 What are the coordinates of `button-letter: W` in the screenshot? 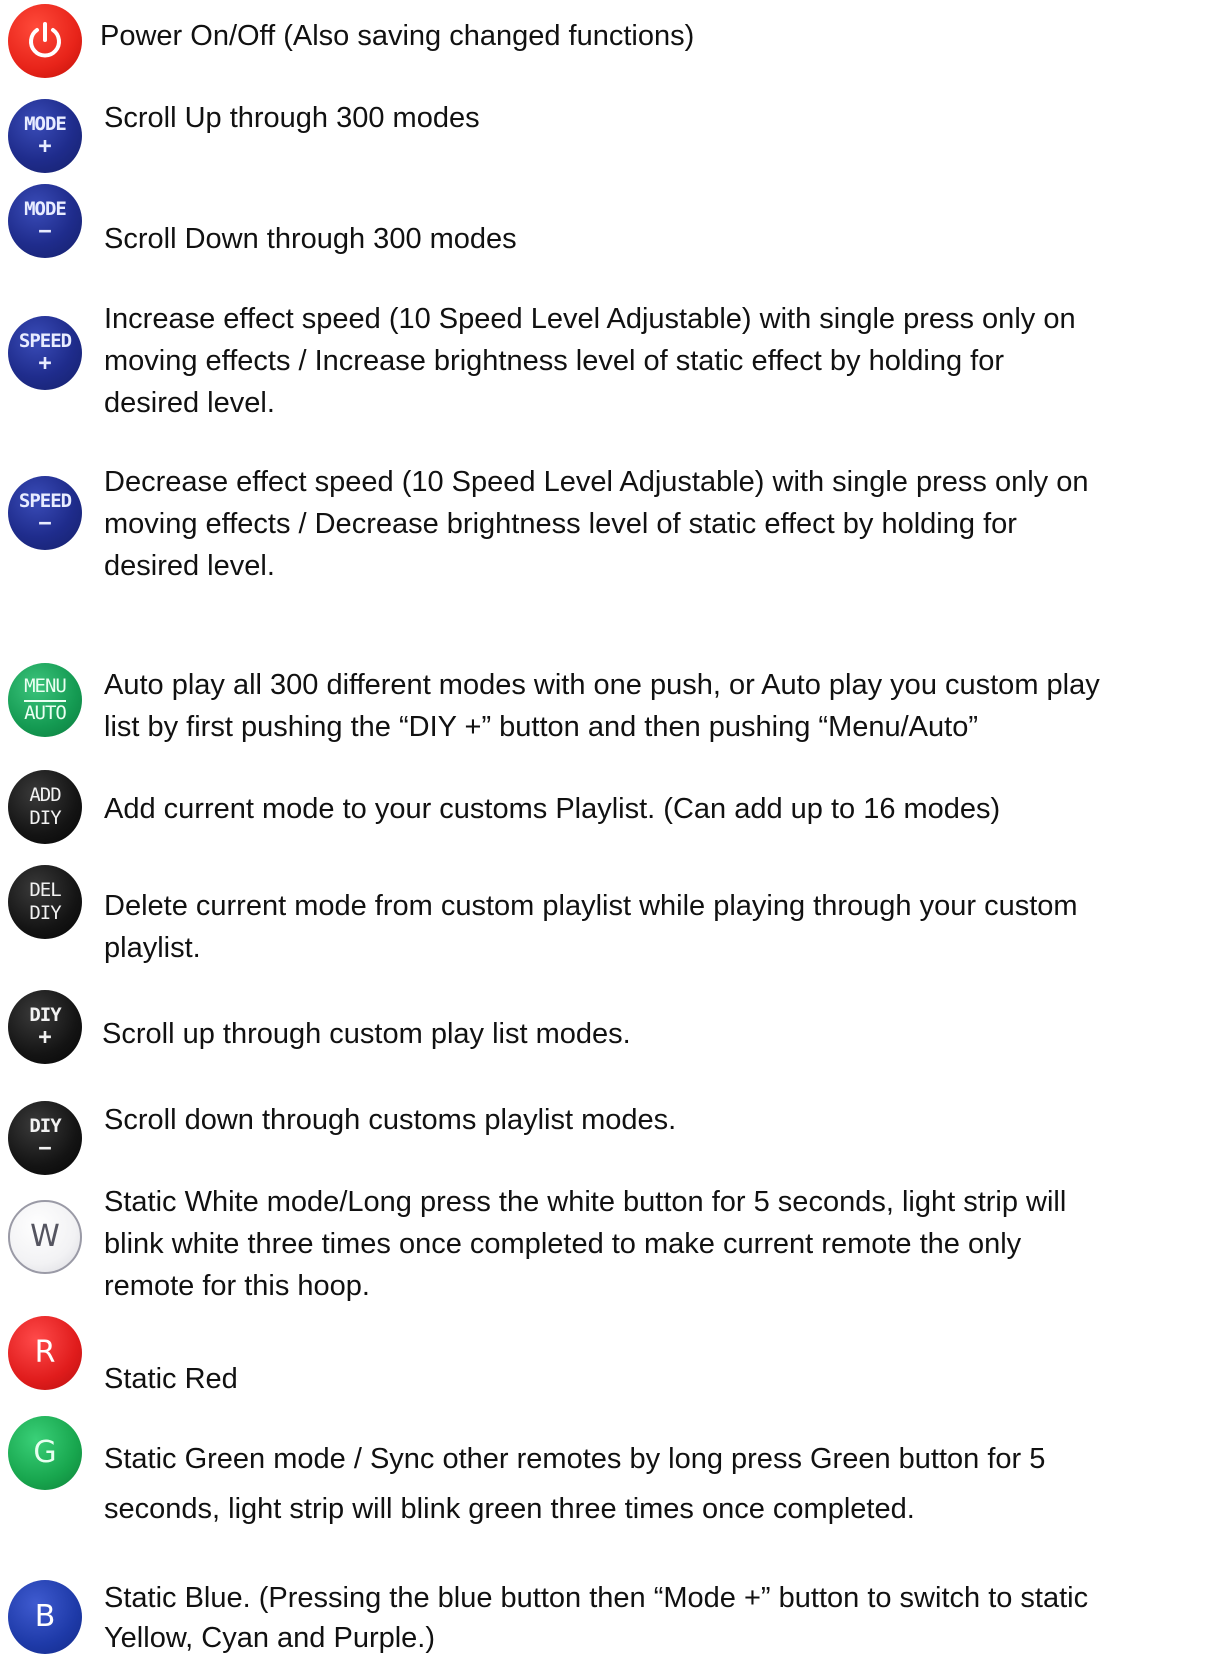 It's located at (45, 1236).